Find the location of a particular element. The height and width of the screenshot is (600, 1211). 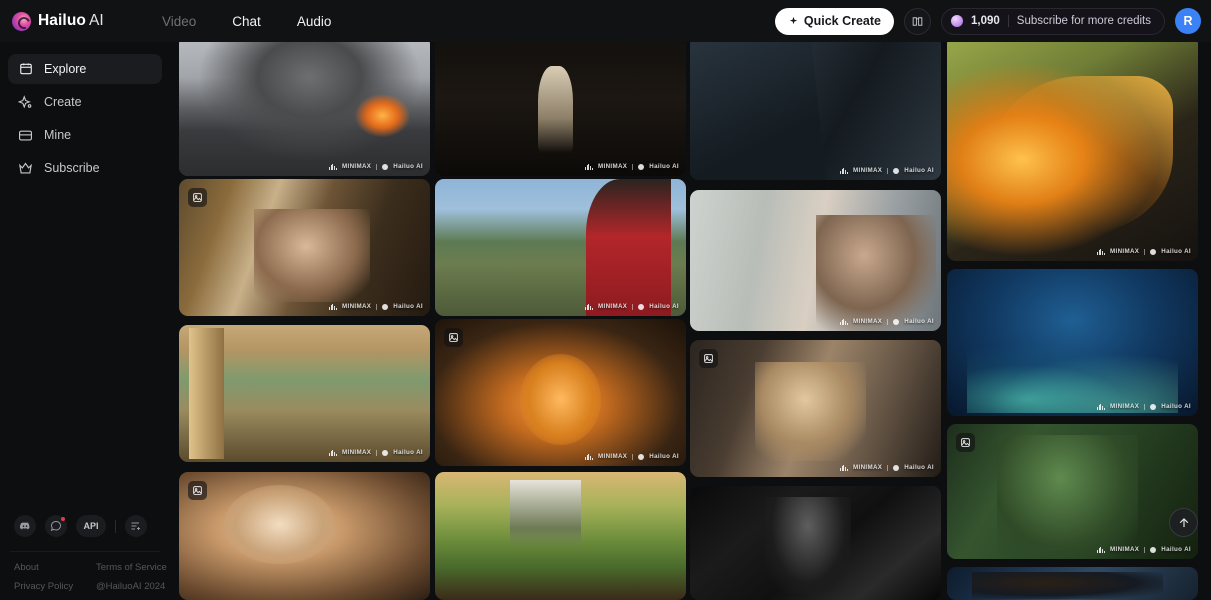

gallery-card-anime-fire: MINIMAX Hailuo AI is located at coordinates (1072, 148).